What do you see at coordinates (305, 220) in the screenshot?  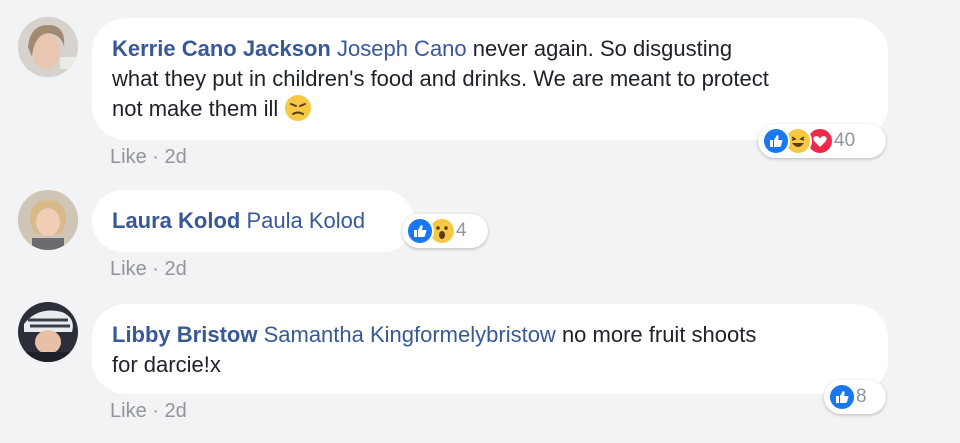 I see `mention-link: Paula Kolod` at bounding box center [305, 220].